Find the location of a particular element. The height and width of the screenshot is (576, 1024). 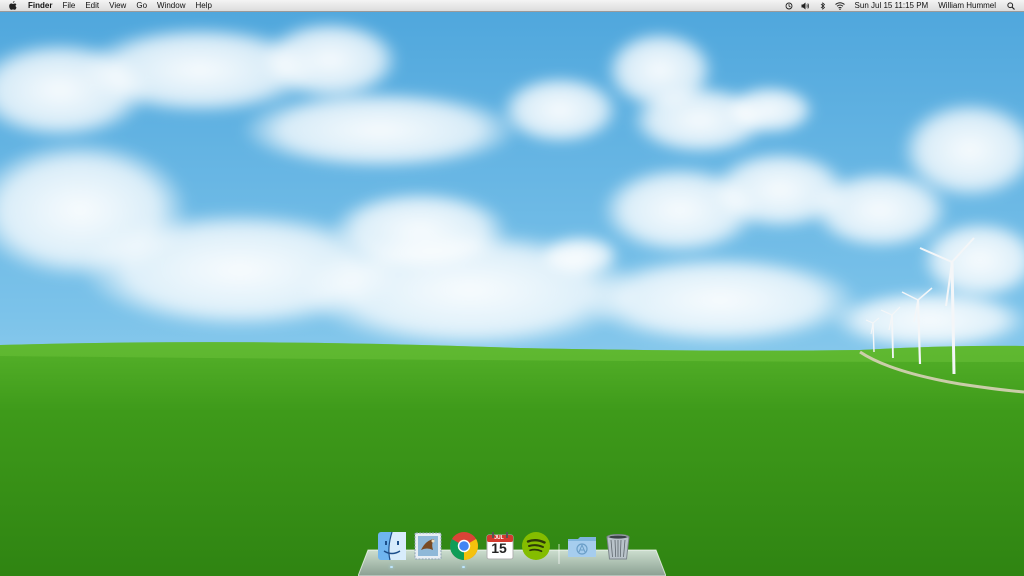

menu-edit: Edit is located at coordinates (92, 5).